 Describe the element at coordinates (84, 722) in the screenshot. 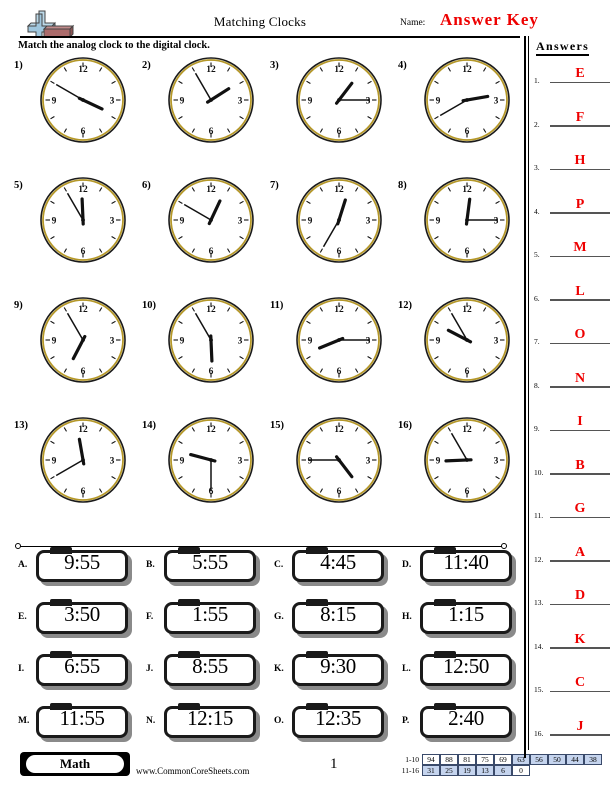

I see `digital-clock: 11:55` at that location.